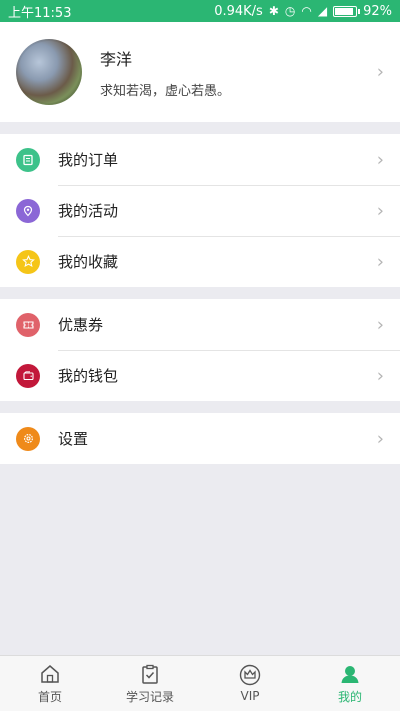  What do you see at coordinates (73, 439) in the screenshot?
I see `menu-item-label: 设置` at bounding box center [73, 439].